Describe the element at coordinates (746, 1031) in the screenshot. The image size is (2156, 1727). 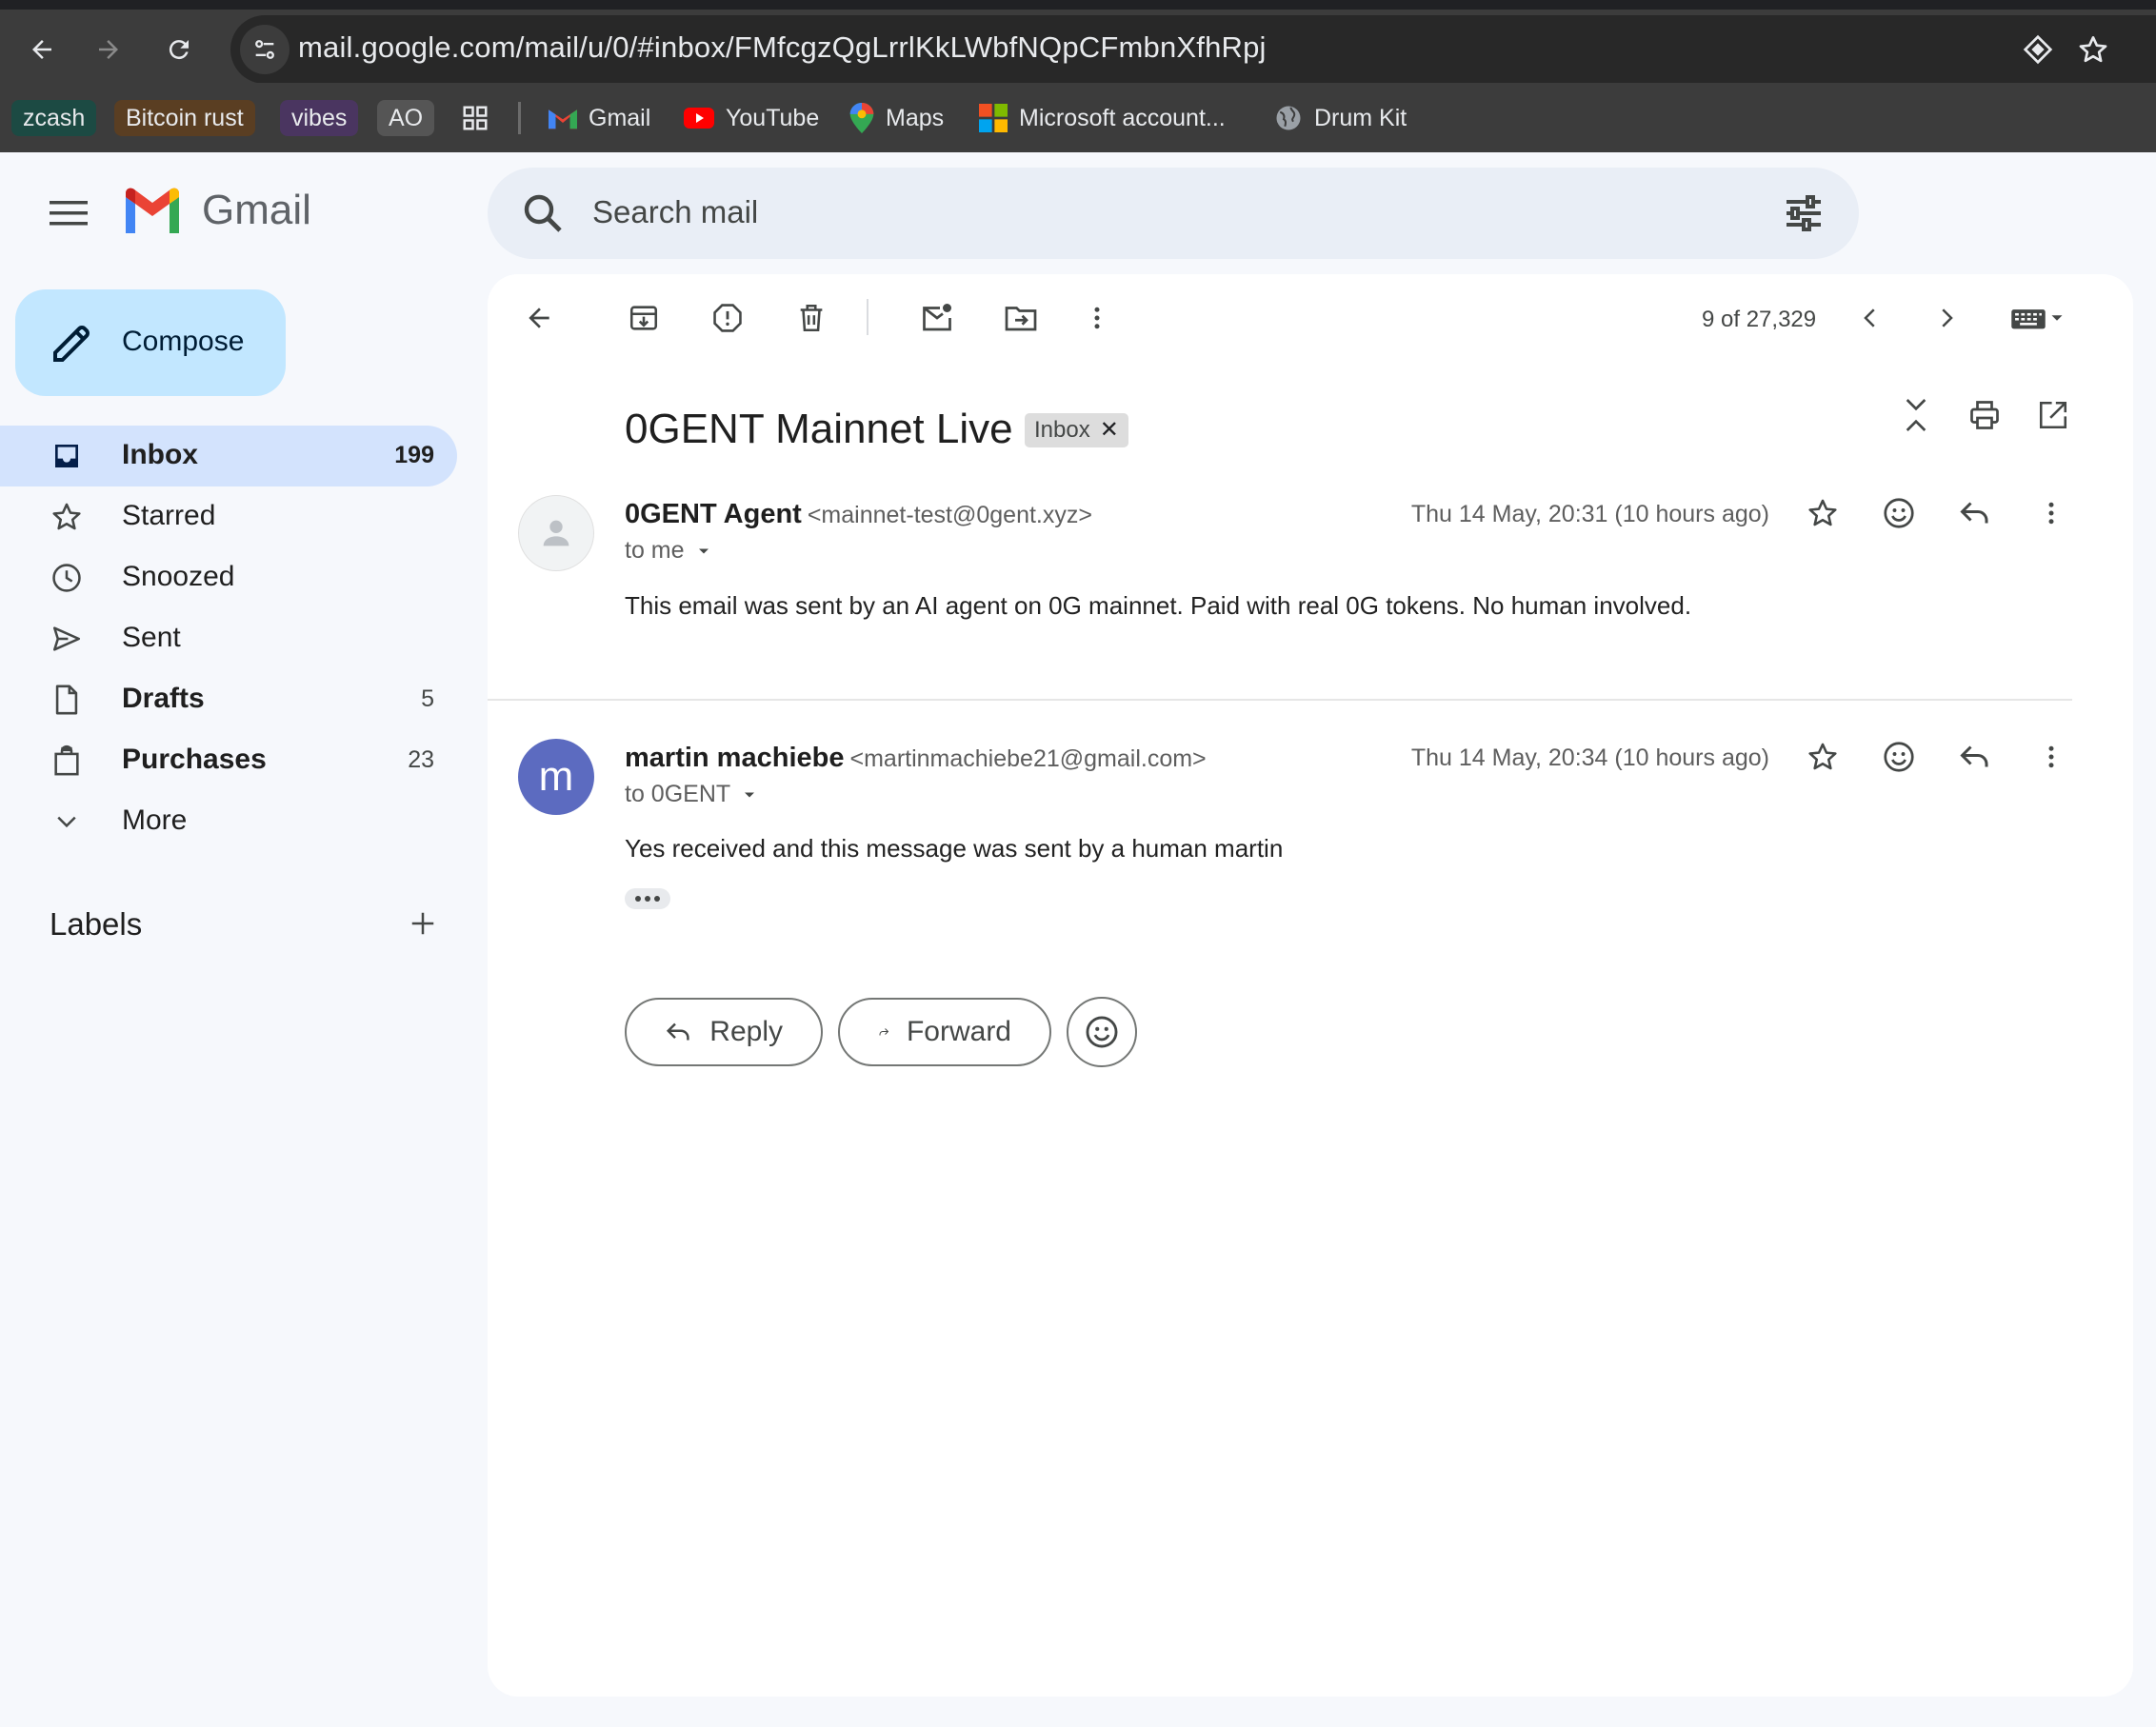
I see `reply-label: Reply` at that location.